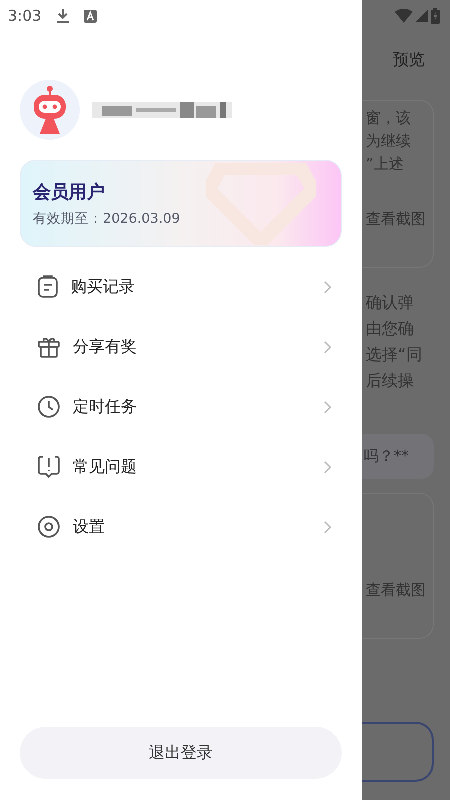  I want to click on menu-item: 分享有奖, so click(181, 347).